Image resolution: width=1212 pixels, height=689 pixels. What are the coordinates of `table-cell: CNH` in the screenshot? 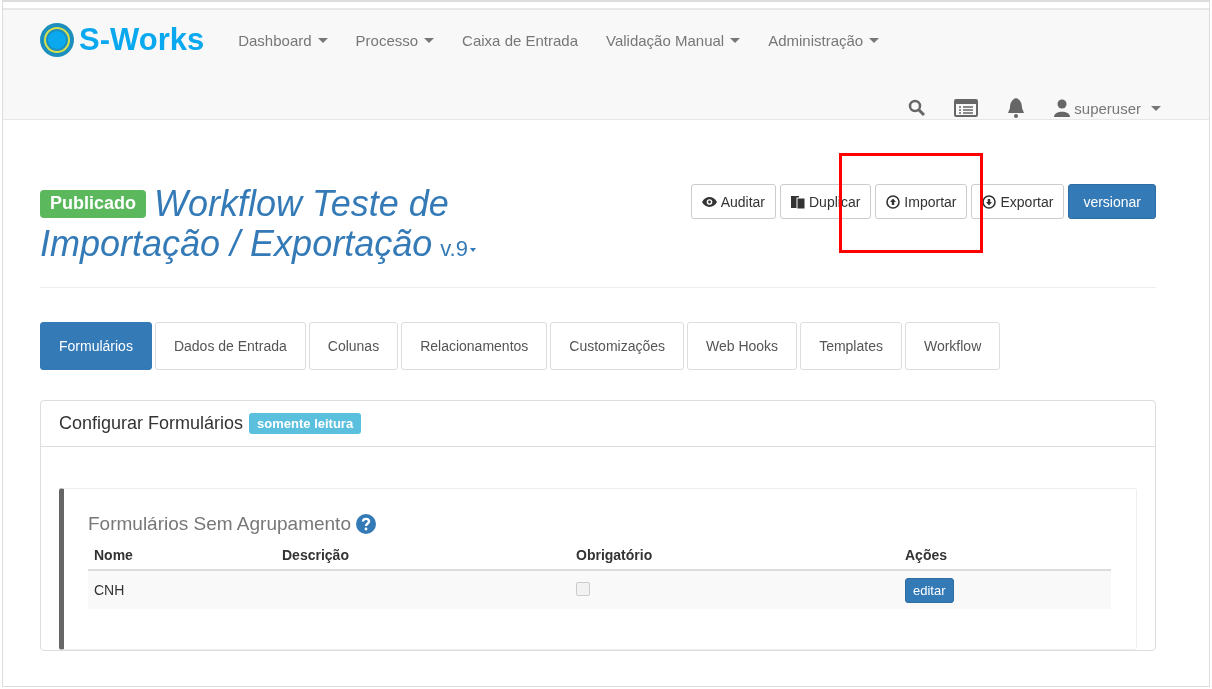 It's located at (182, 590).